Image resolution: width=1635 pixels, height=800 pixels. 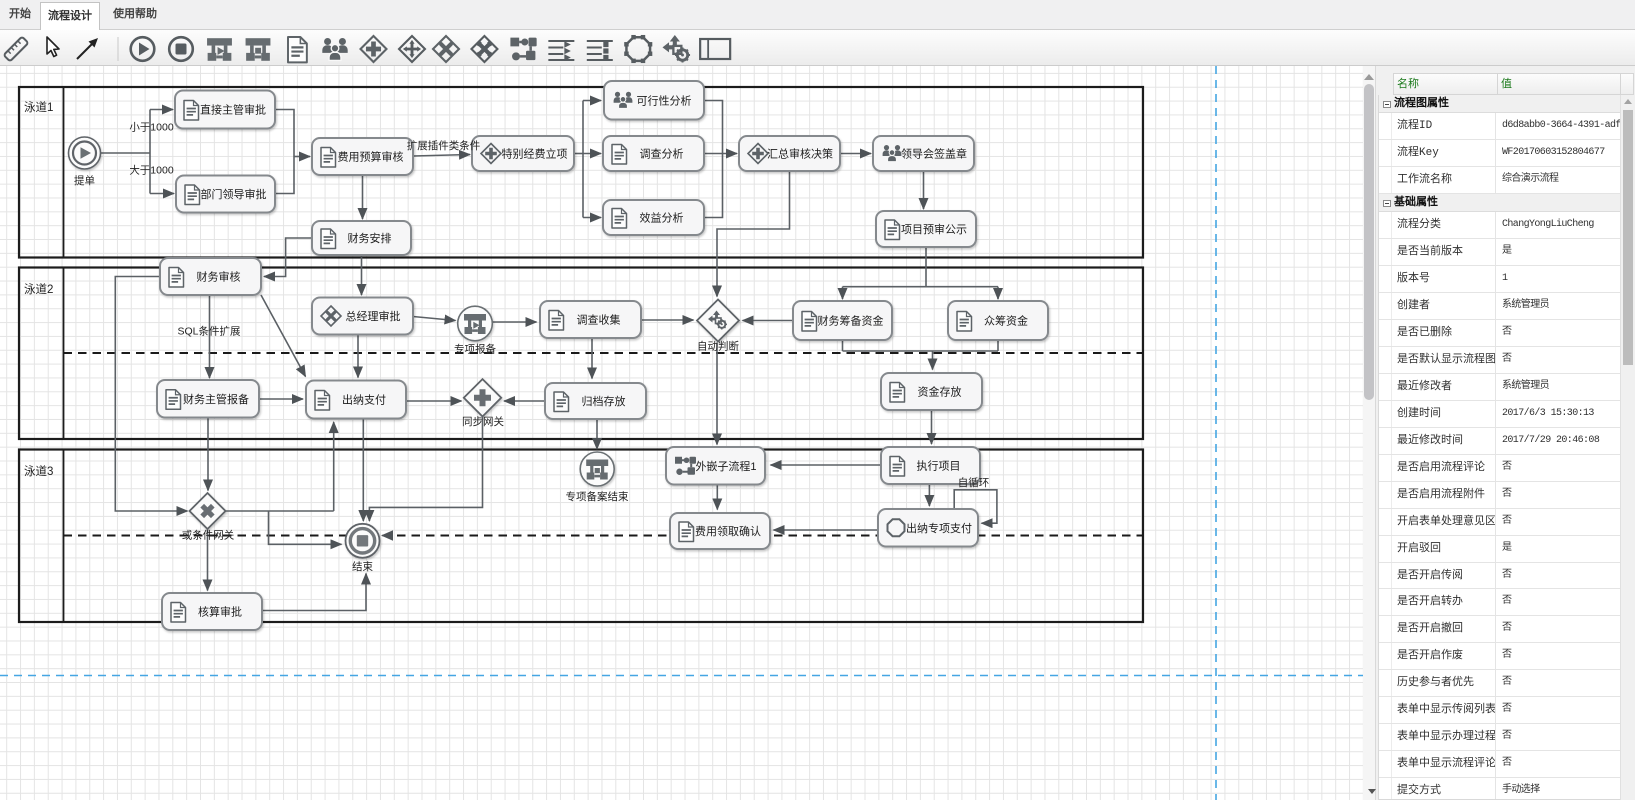 I want to click on svg-text: 出纳支付, so click(x=364, y=400).